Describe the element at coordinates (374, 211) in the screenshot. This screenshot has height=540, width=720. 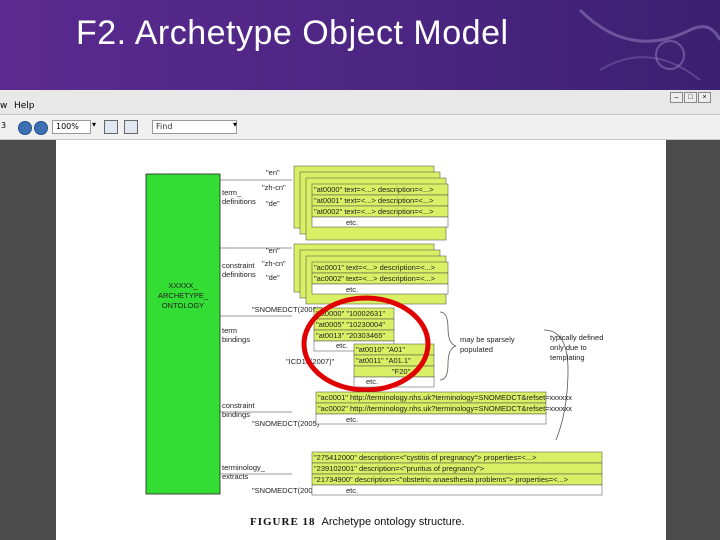
I see `term-row-3: "at0002" text=<...> description=<...>` at that location.